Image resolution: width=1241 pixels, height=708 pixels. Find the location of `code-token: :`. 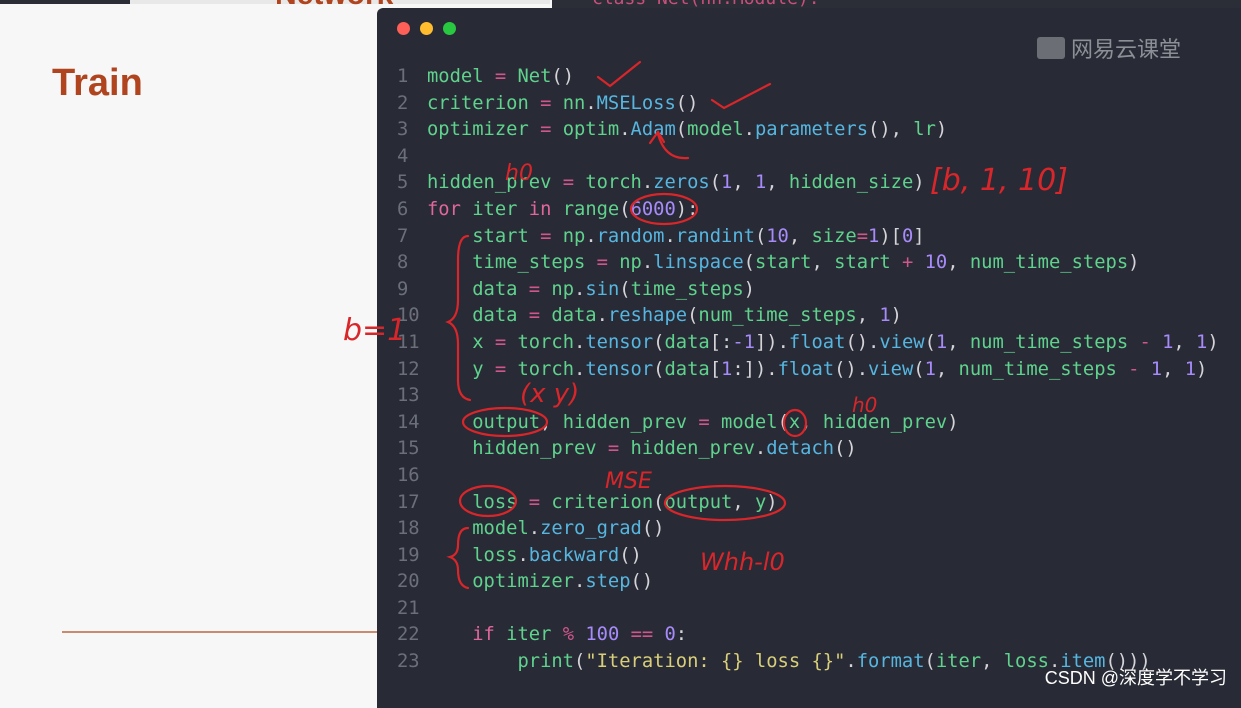

code-token: : is located at coordinates (681, 635).